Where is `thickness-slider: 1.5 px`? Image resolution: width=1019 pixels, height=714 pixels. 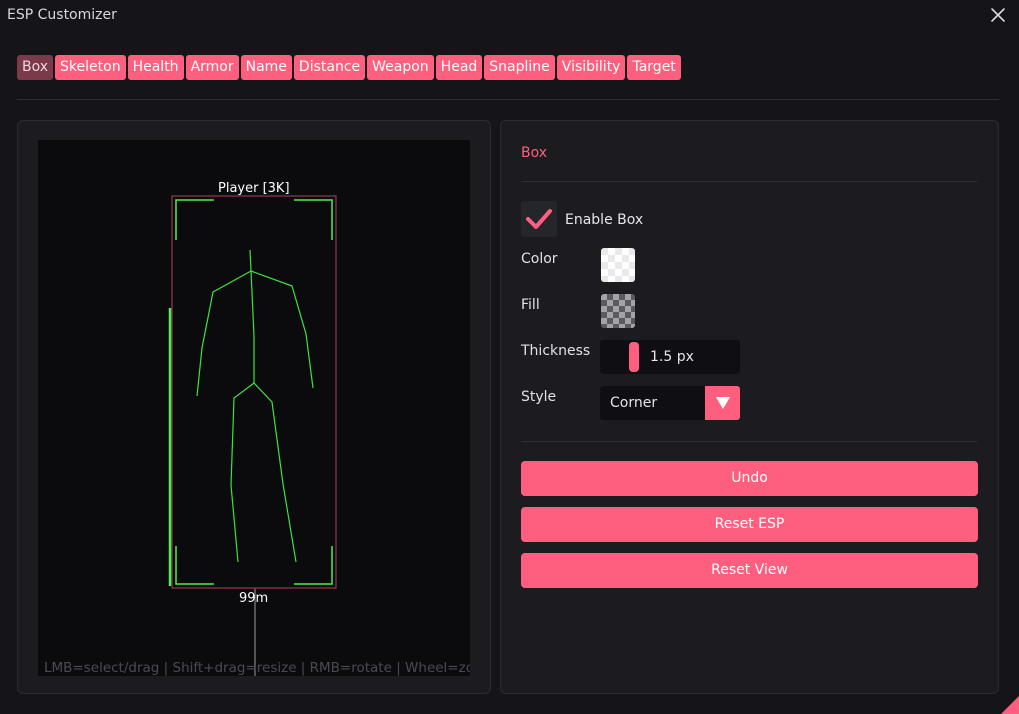
thickness-slider: 1.5 px is located at coordinates (670, 357).